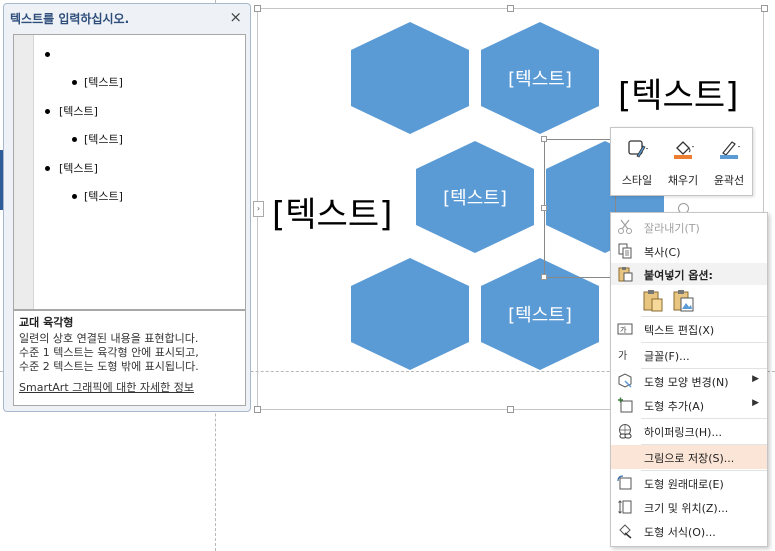  I want to click on text-pane-title: 텍스트를 입력하십시오., so click(70, 19).